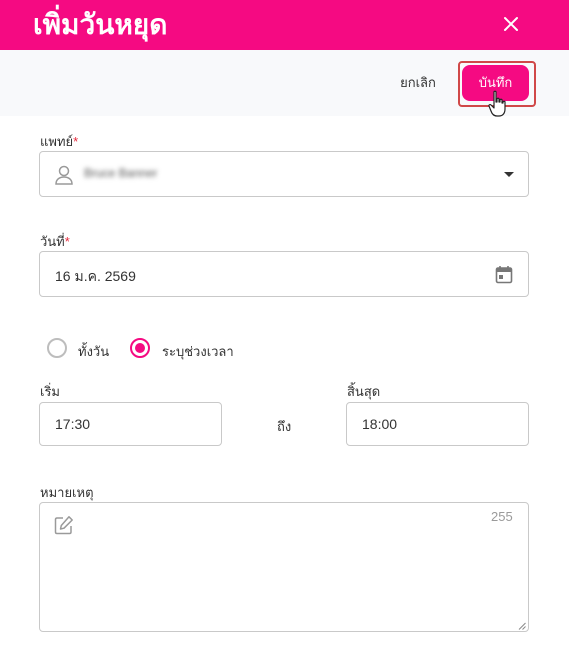 This screenshot has height=661, width=569. Describe the element at coordinates (364, 391) in the screenshot. I see `end-time-label: สิ้นสุด` at that location.